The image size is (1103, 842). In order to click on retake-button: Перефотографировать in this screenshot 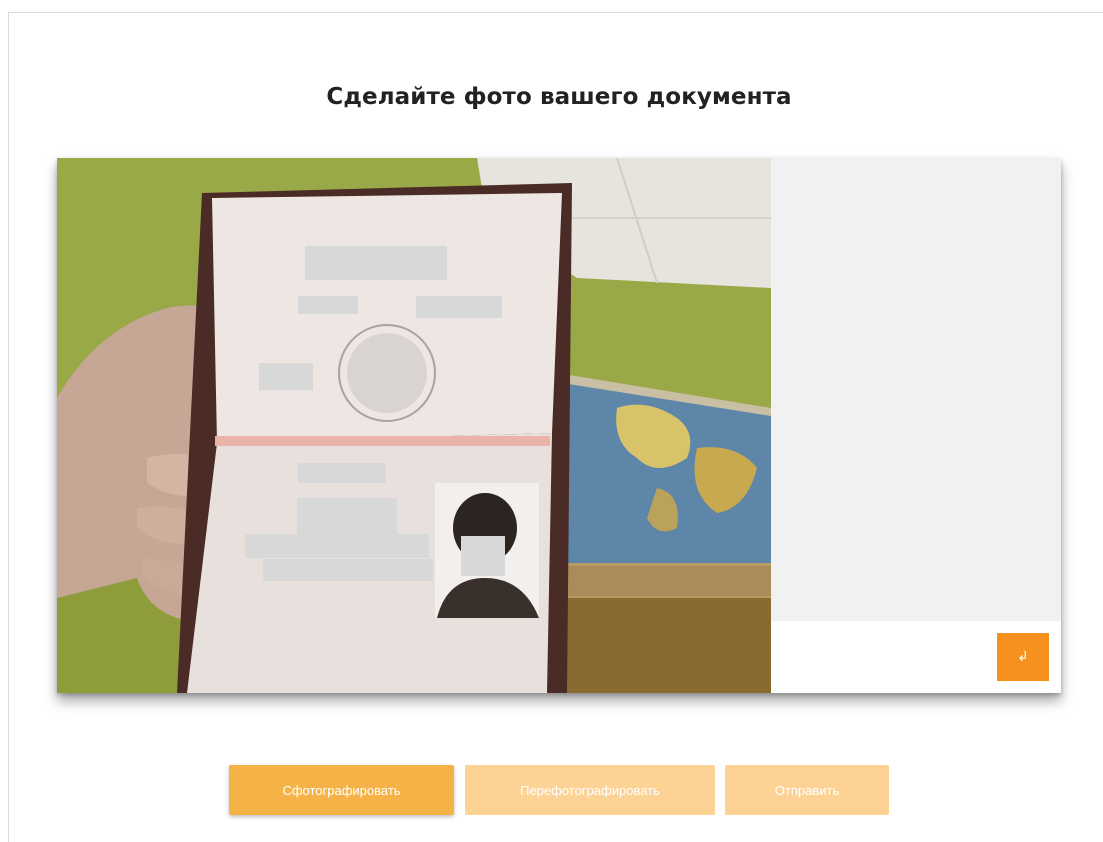, I will do `click(590, 790)`.